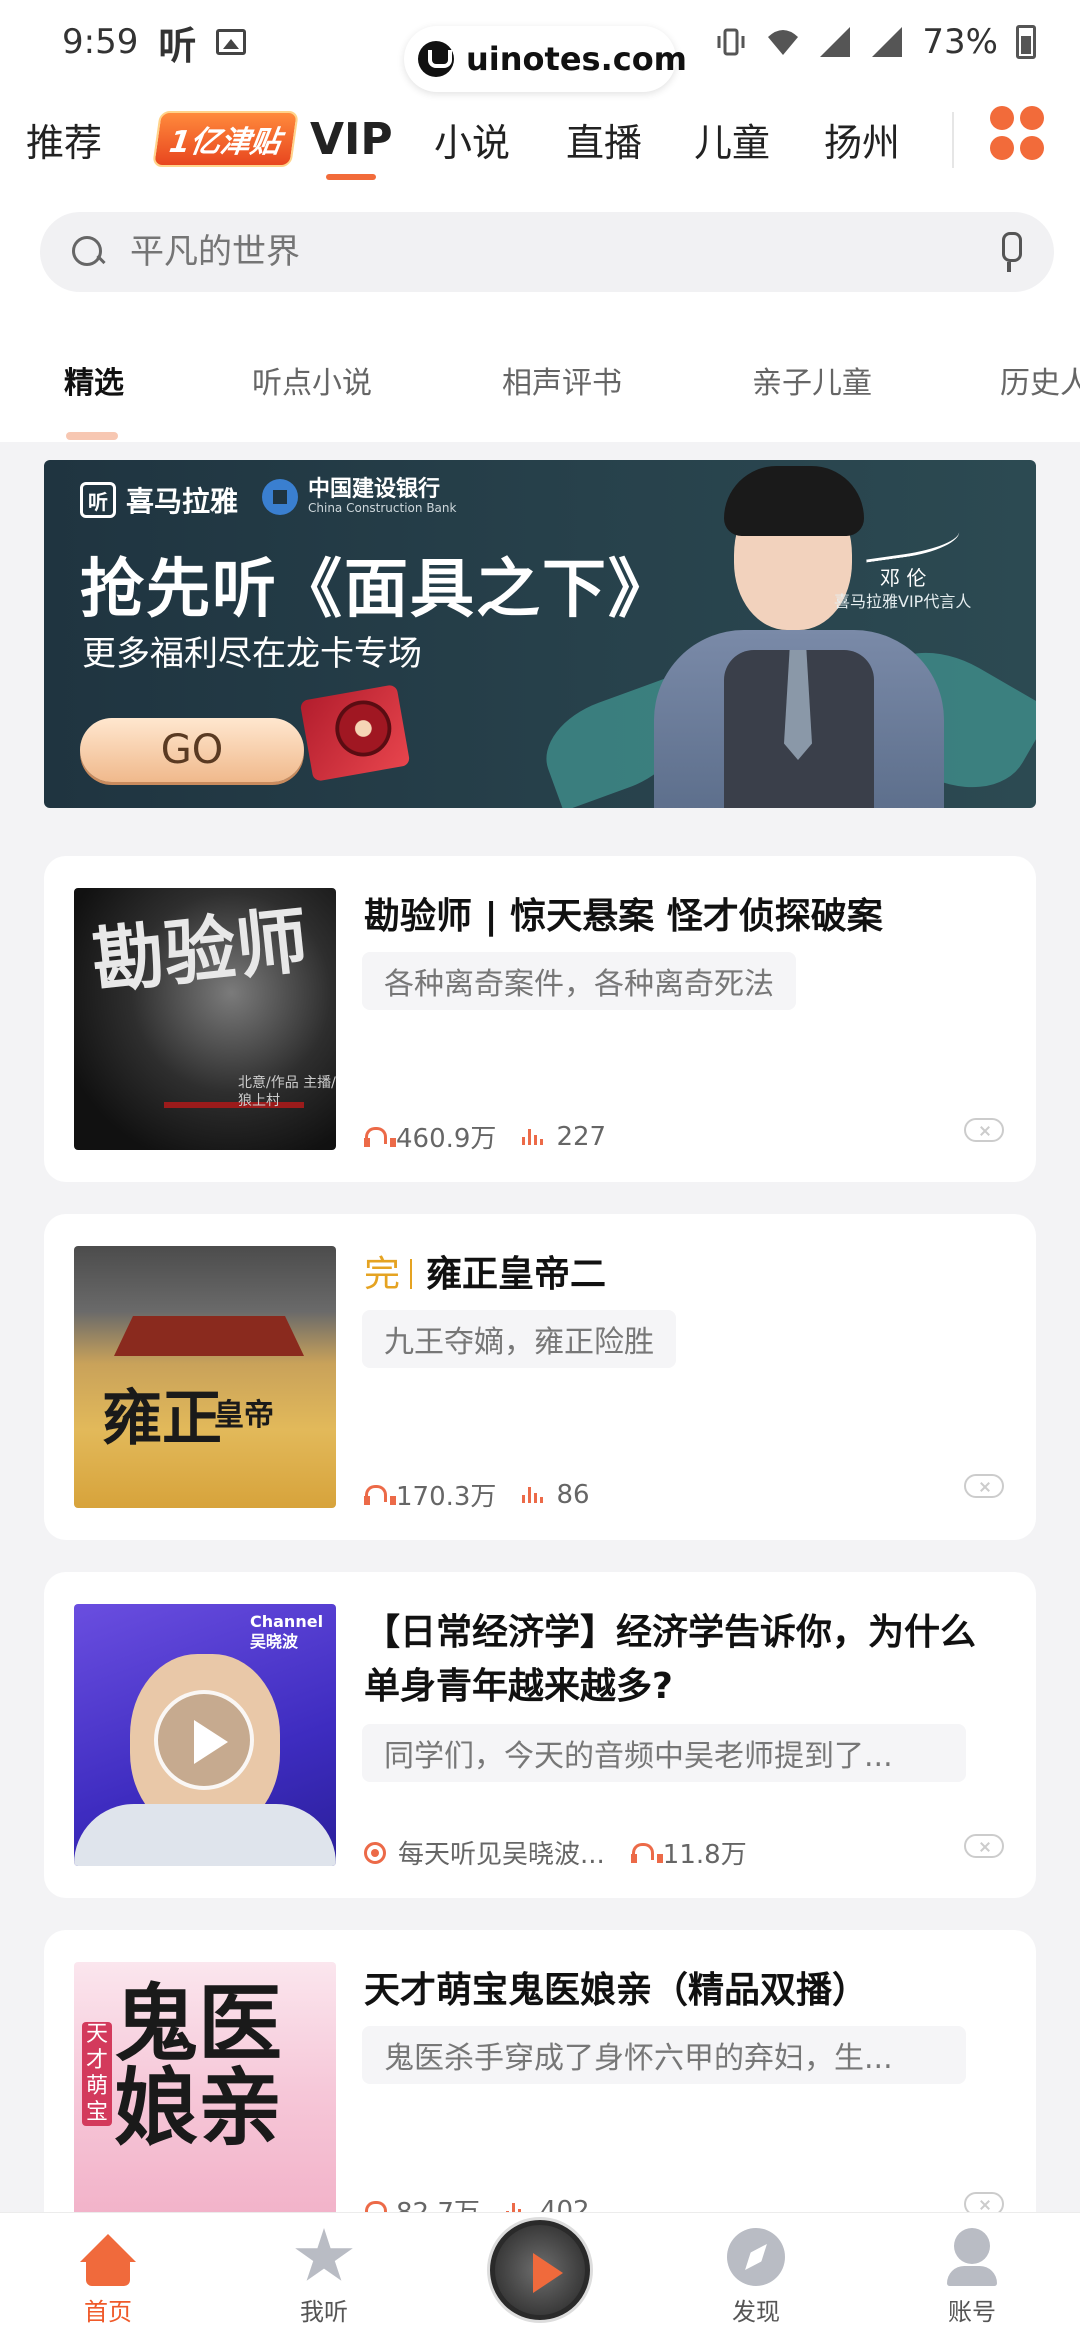 This screenshot has width=1080, height=2340. What do you see at coordinates (731, 42) in the screenshot?
I see `vibrate-icon` at bounding box center [731, 42].